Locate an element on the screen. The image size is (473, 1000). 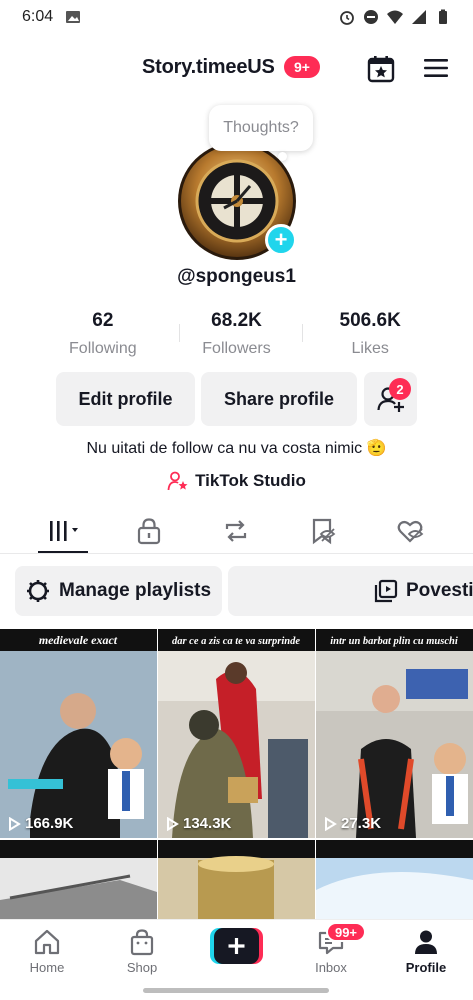
nav-shop: Shop is located at coordinates (142, 951).